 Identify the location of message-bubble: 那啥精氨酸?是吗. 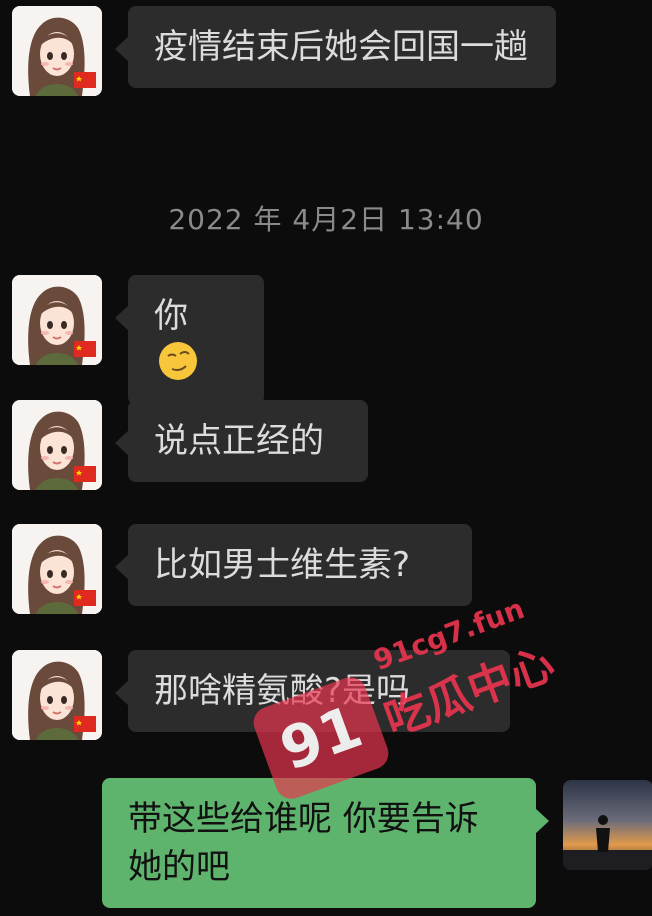
(312, 691).